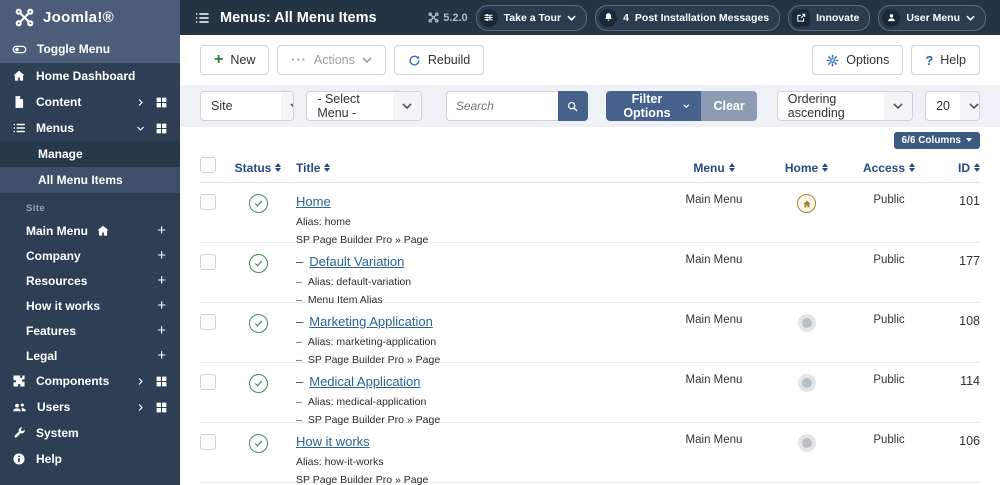 The image size is (1000, 485). Describe the element at coordinates (90, 381) in the screenshot. I see `sidebar-item-components: Components` at that location.